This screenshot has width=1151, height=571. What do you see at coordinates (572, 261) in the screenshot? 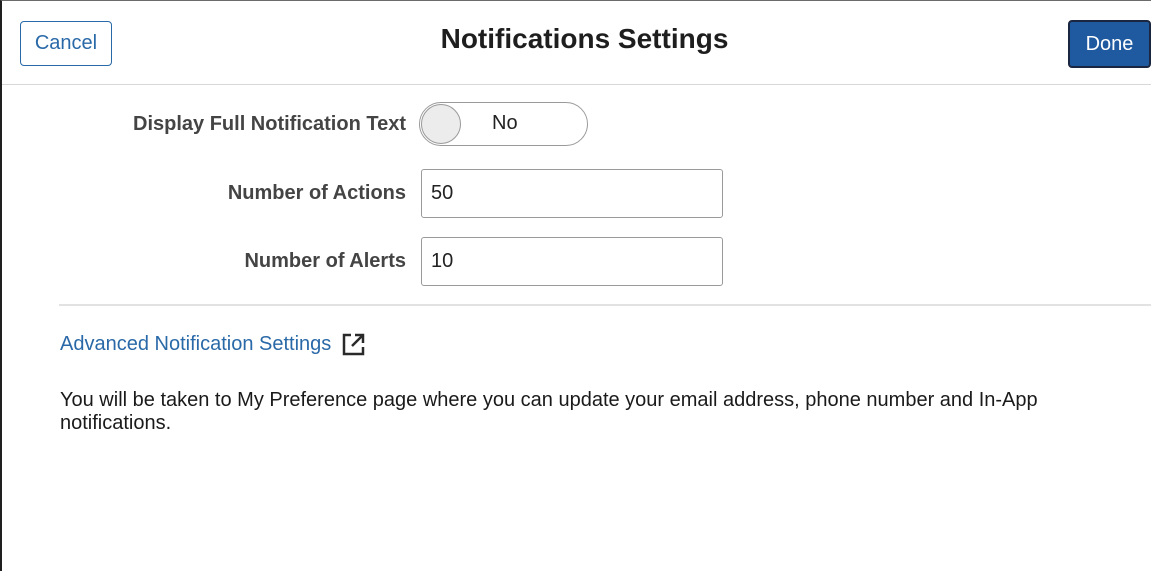
I see `number-of-alerts-input` at bounding box center [572, 261].